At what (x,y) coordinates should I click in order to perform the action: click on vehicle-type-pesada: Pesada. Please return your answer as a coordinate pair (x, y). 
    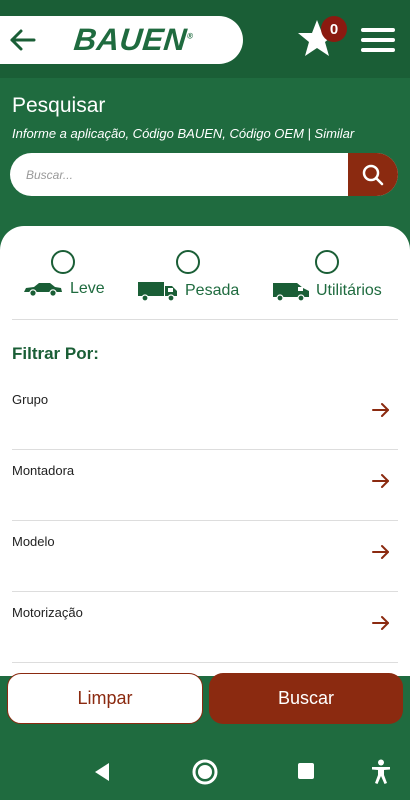
    Looking at the image, I should click on (188, 276).